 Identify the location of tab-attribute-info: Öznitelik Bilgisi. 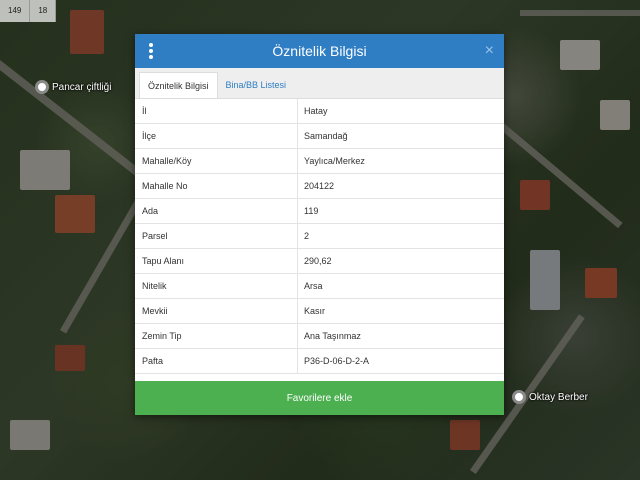
(178, 85).